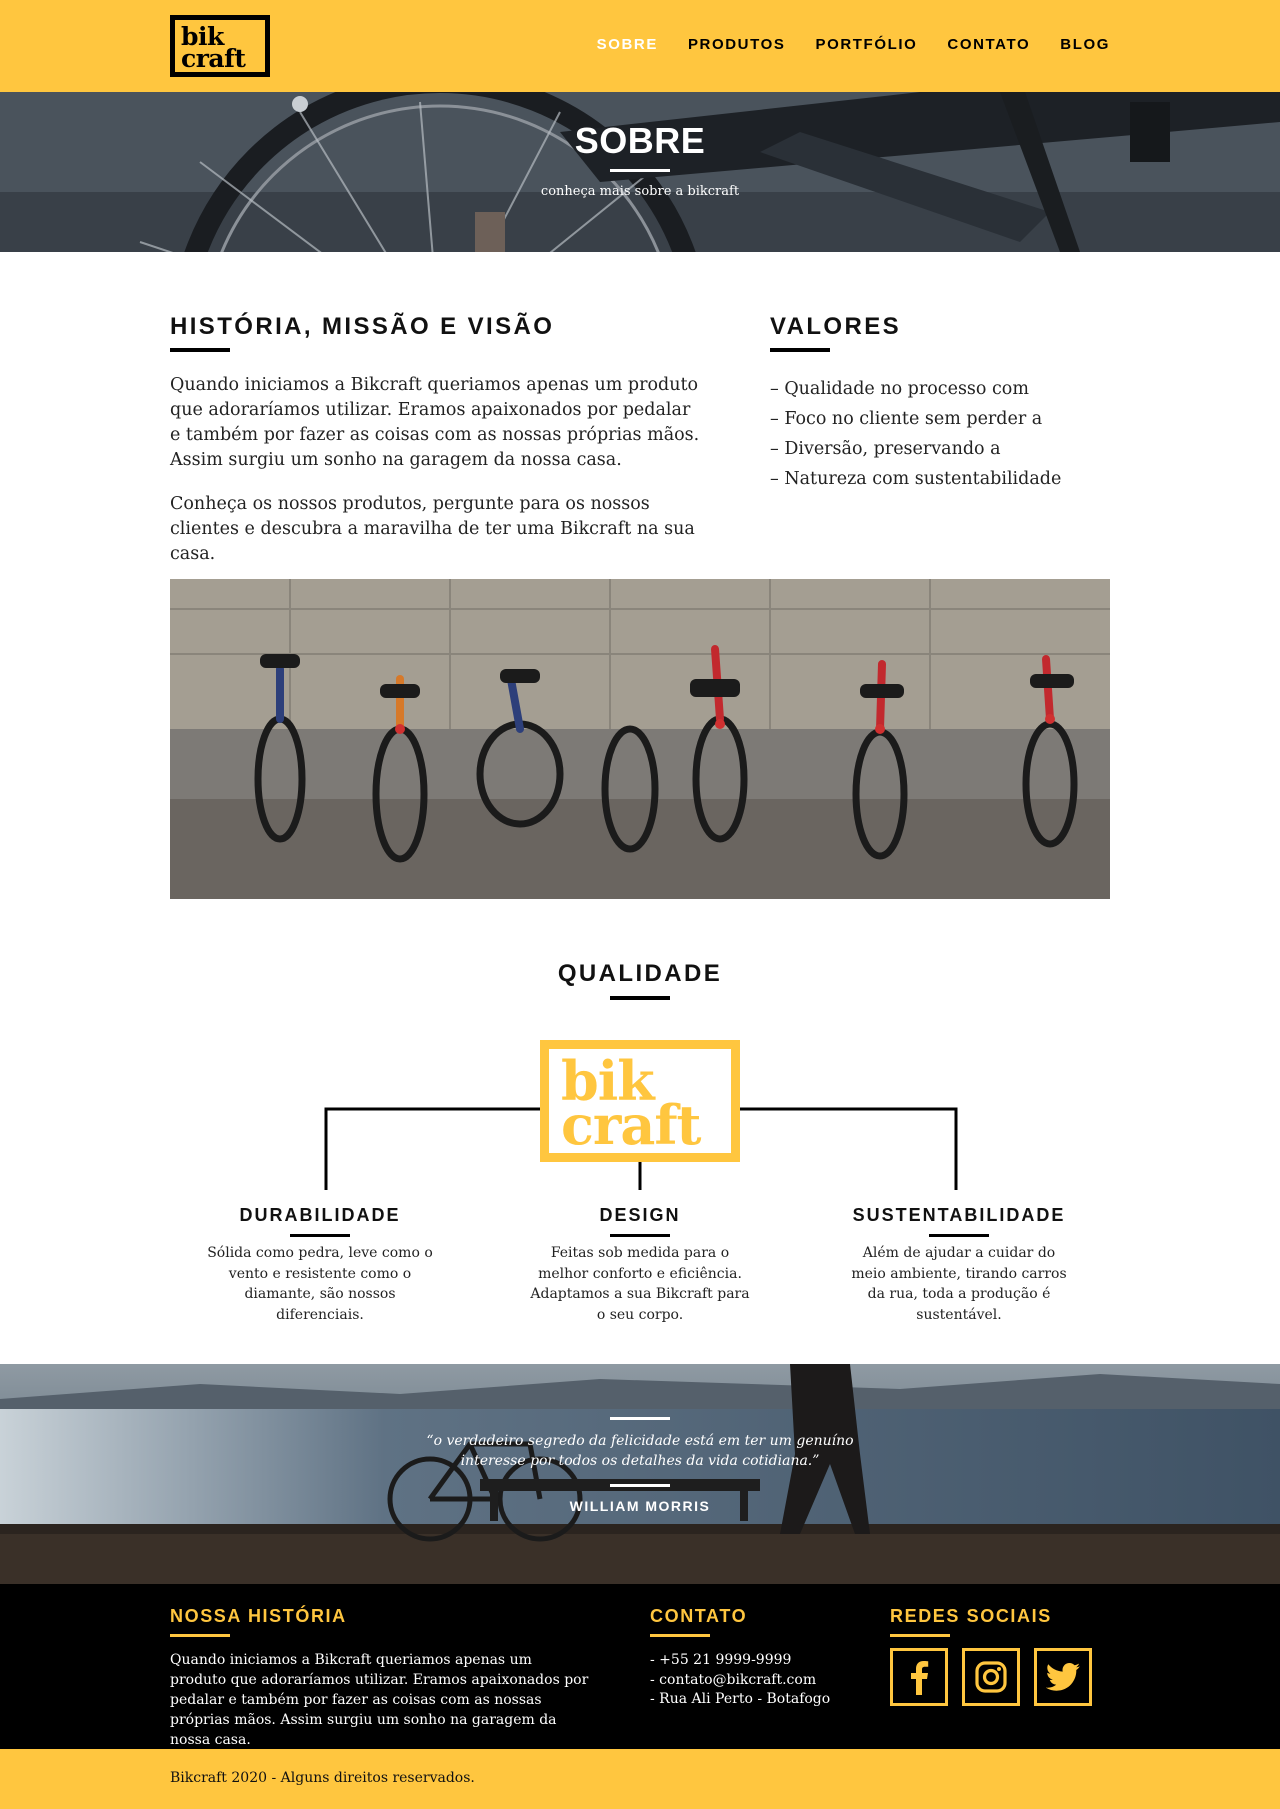  What do you see at coordinates (631, 1125) in the screenshot?
I see `qualidade-logo-line2: craft` at bounding box center [631, 1125].